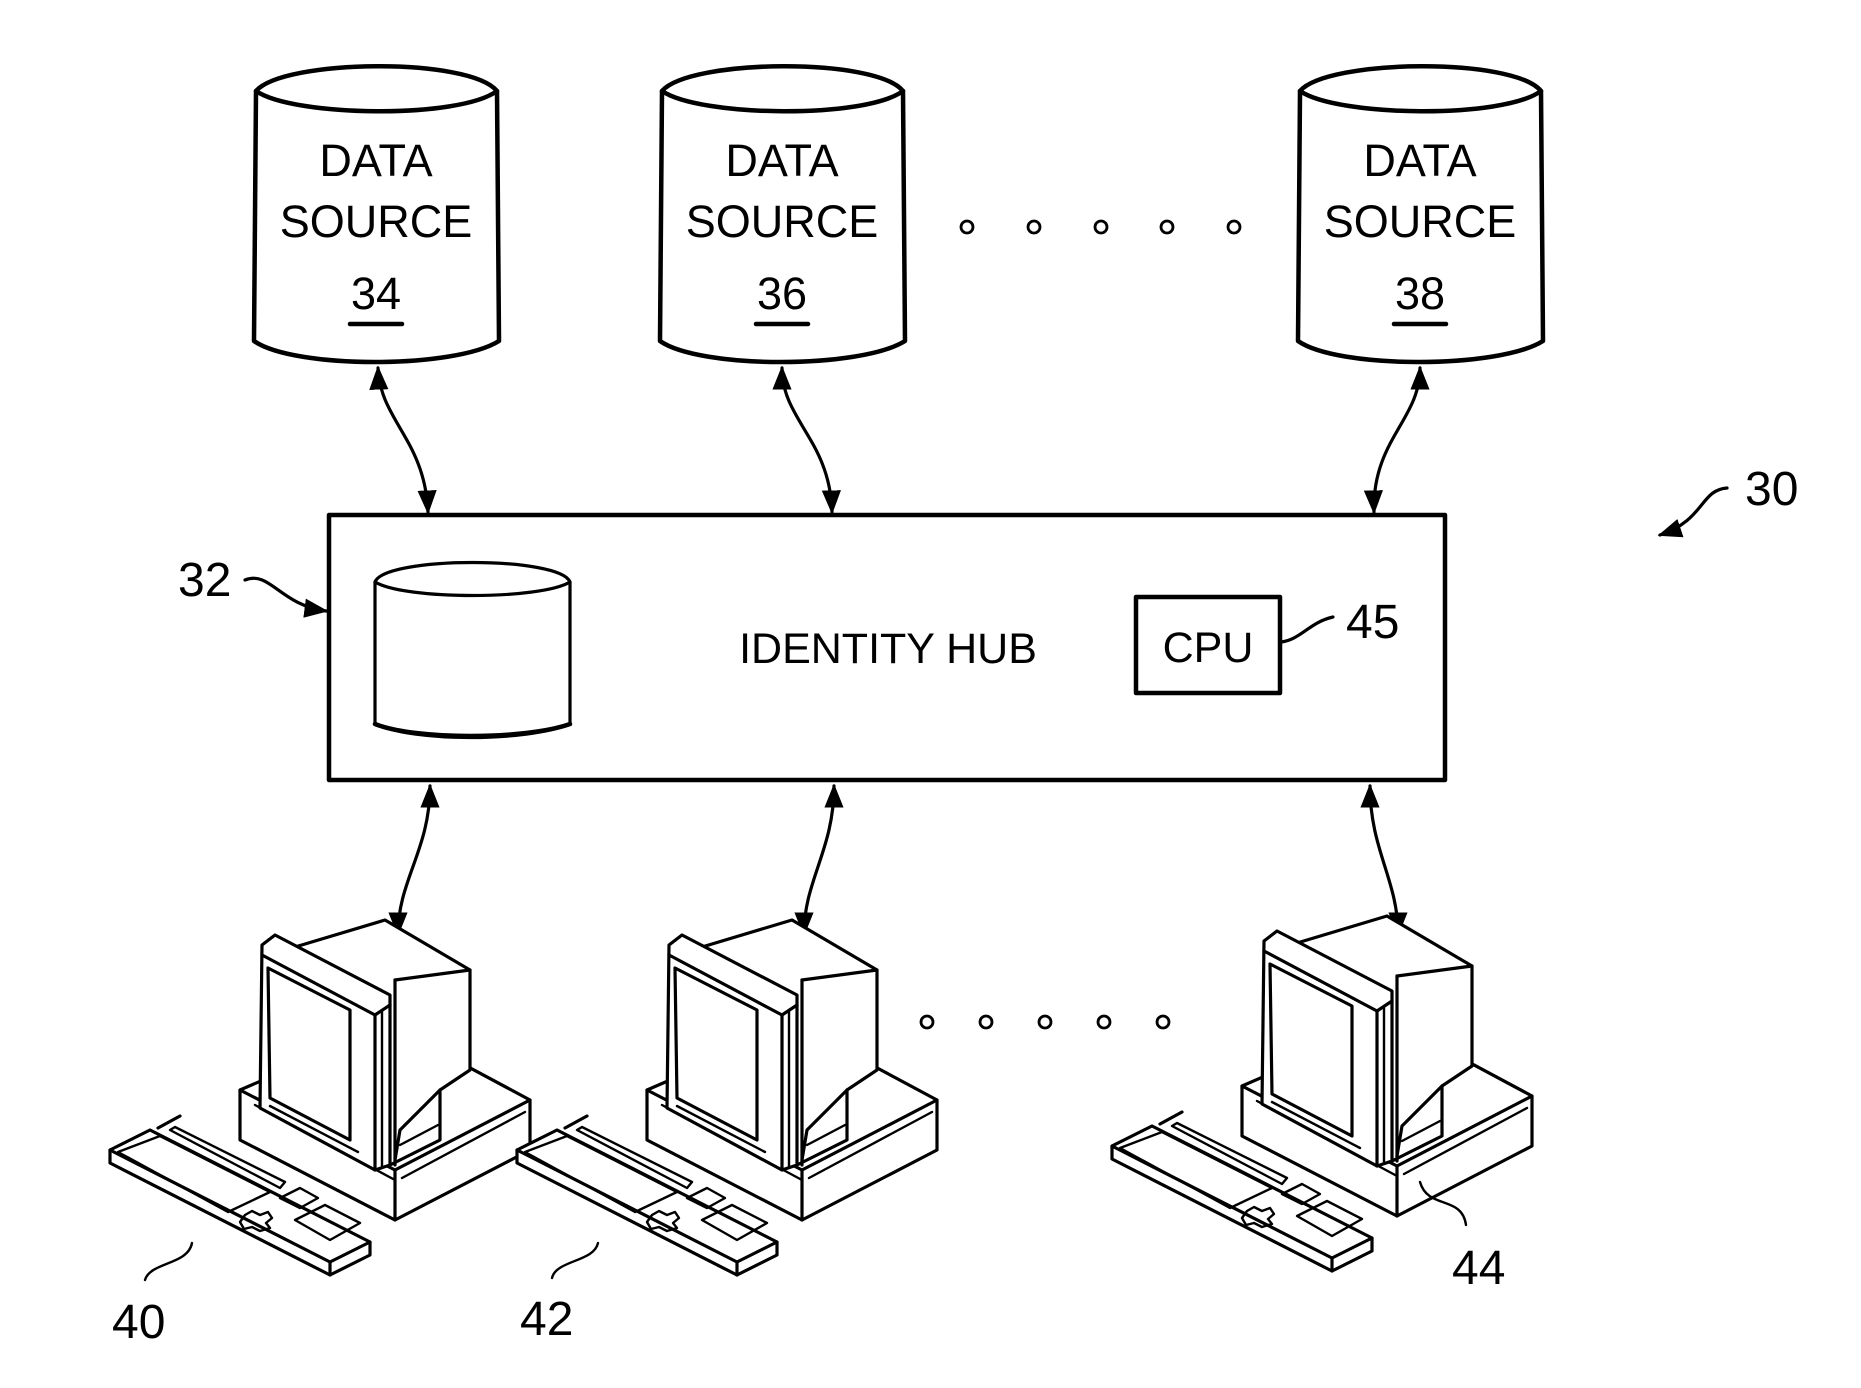 This screenshot has width=1861, height=1388. Describe the element at coordinates (1208, 648) in the screenshot. I see `cpu-label: CPU` at that location.